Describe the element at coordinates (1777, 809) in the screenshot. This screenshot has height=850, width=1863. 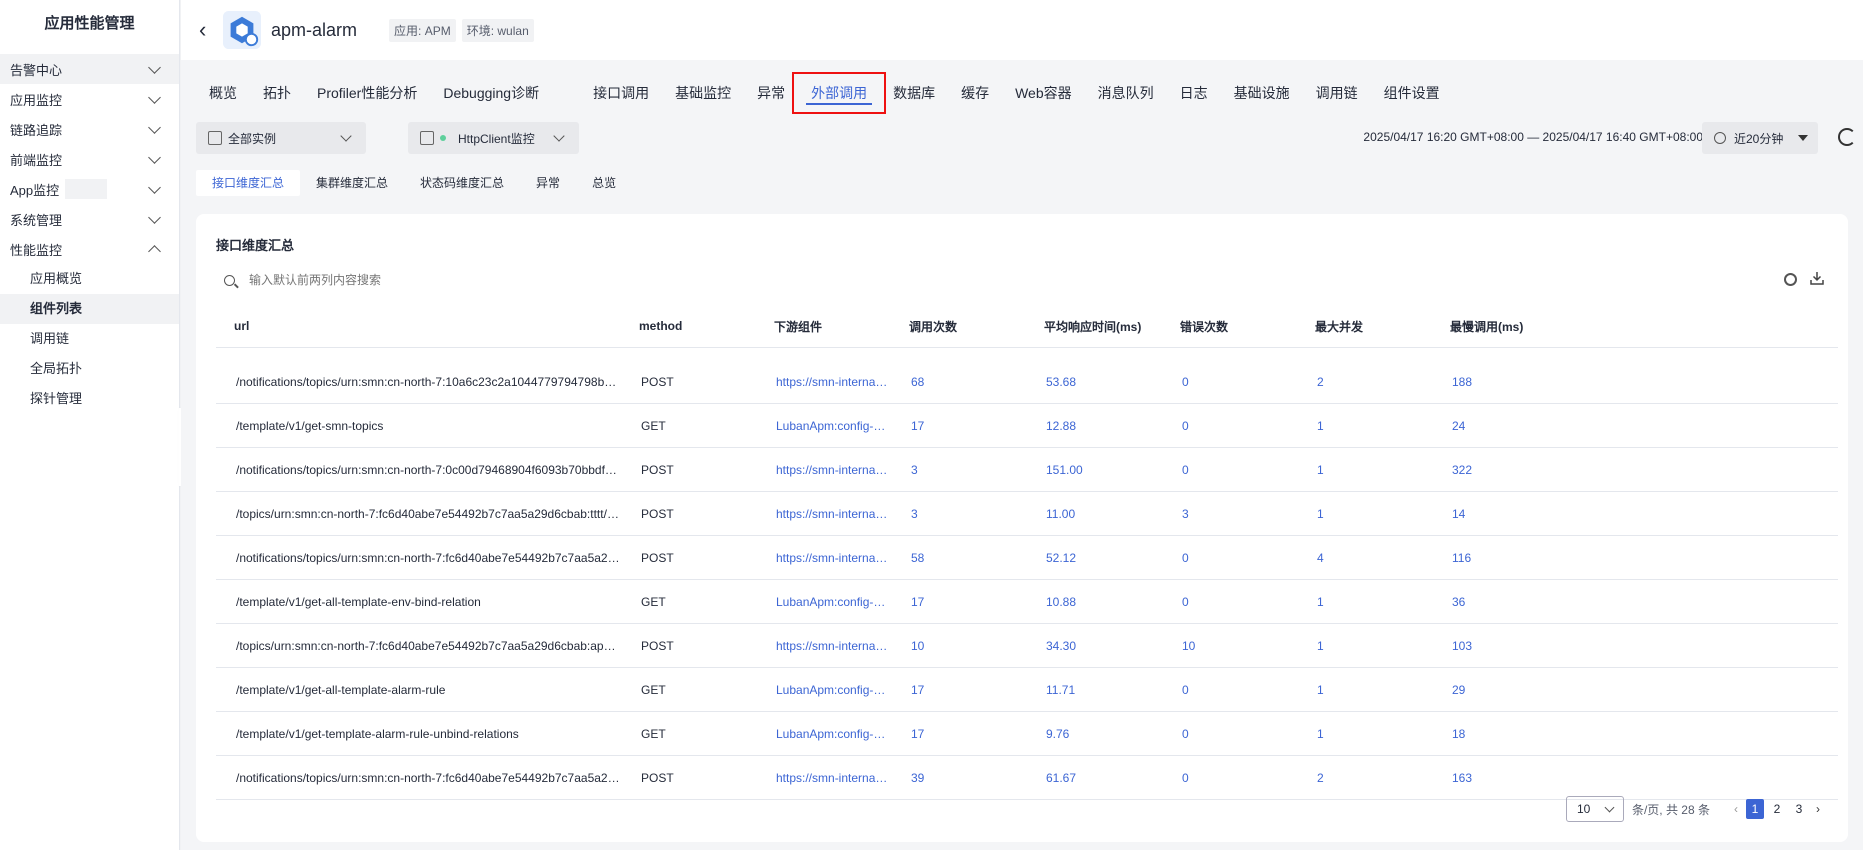
I see `page-2: 2` at that location.